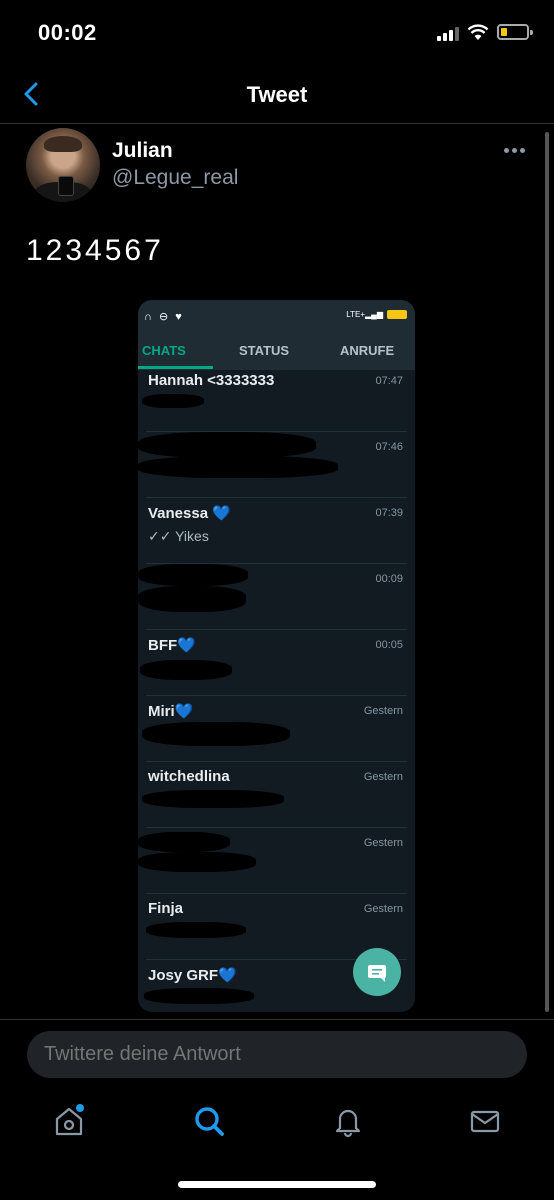 The width and height of the screenshot is (554, 1200). I want to click on chat-row: Hannah <3333333 07:47, so click(276, 399).